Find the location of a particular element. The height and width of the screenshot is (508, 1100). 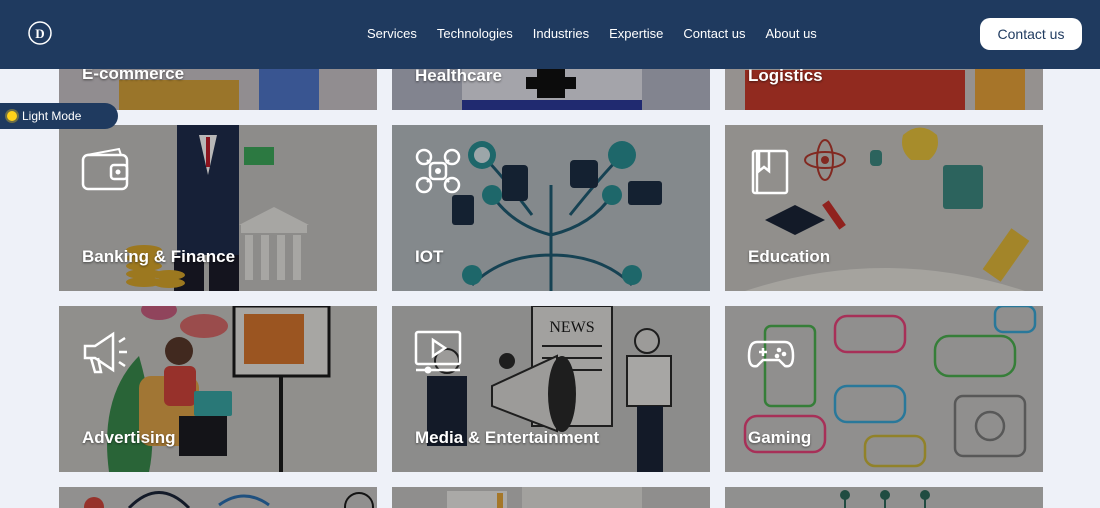

industry-card-advertising: Advertising is located at coordinates (218, 389).